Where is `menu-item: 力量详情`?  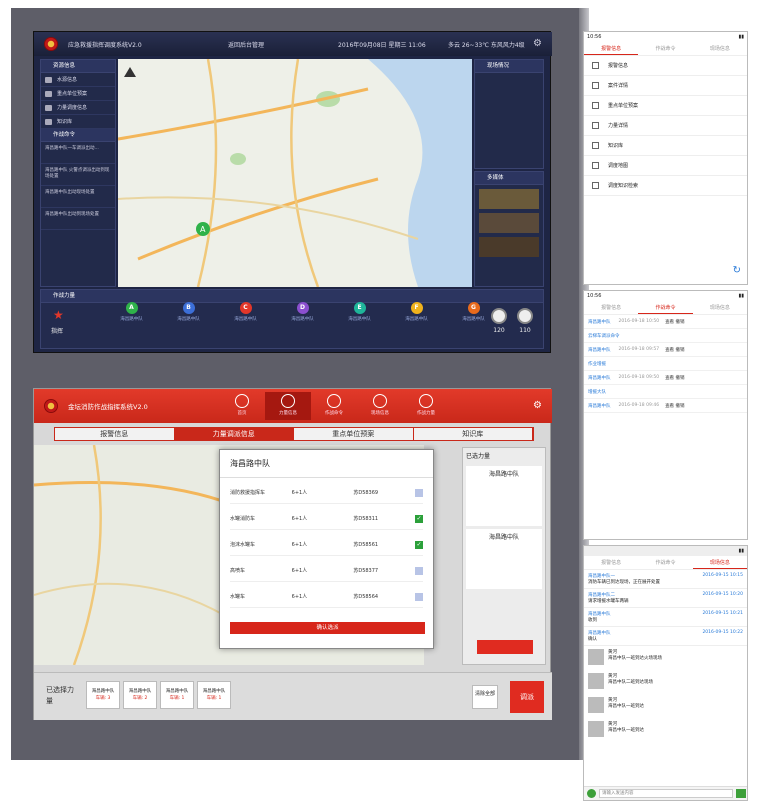
menu-item: 力量详情 is located at coordinates (665, 126).